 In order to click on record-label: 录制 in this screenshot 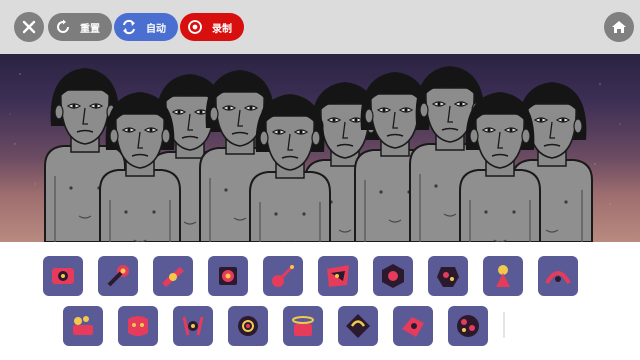, I will do `click(222, 29)`.